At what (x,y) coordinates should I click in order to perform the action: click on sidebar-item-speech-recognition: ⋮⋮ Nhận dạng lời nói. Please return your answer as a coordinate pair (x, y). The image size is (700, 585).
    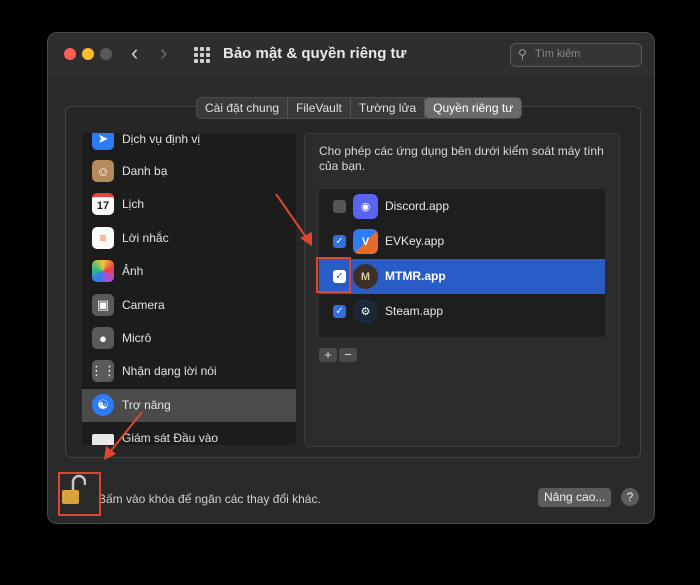
    Looking at the image, I should click on (189, 371).